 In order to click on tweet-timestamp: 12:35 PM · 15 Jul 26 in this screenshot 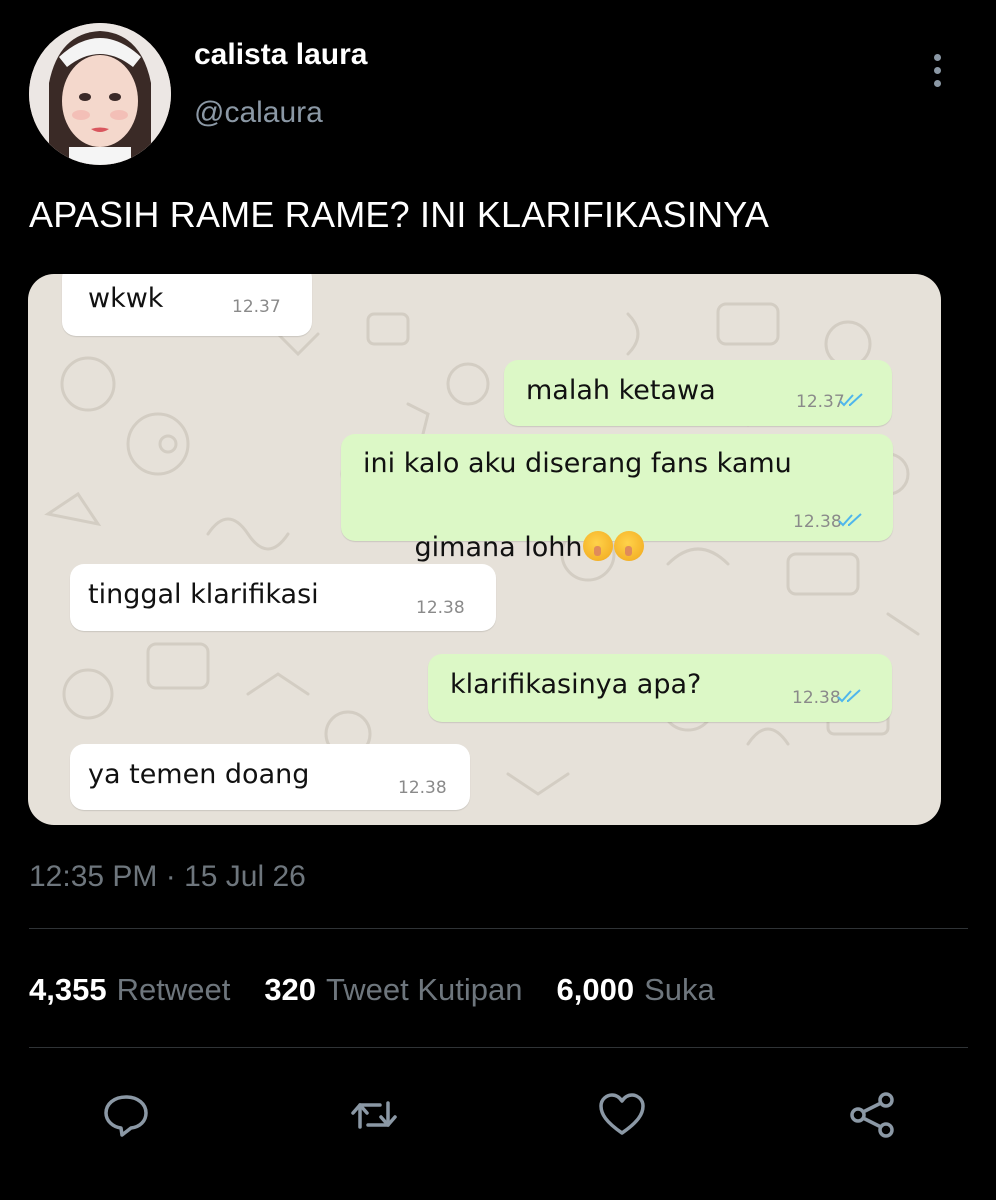, I will do `click(167, 877)`.